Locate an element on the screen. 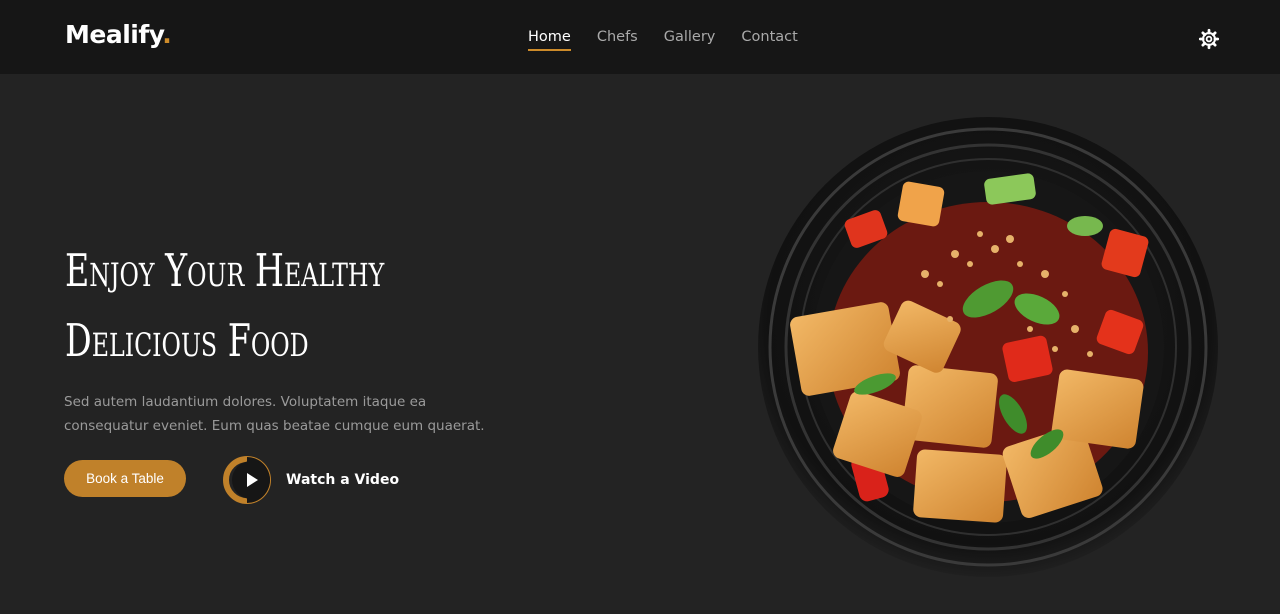  watch-video-button: Watch a Video is located at coordinates (310, 480).